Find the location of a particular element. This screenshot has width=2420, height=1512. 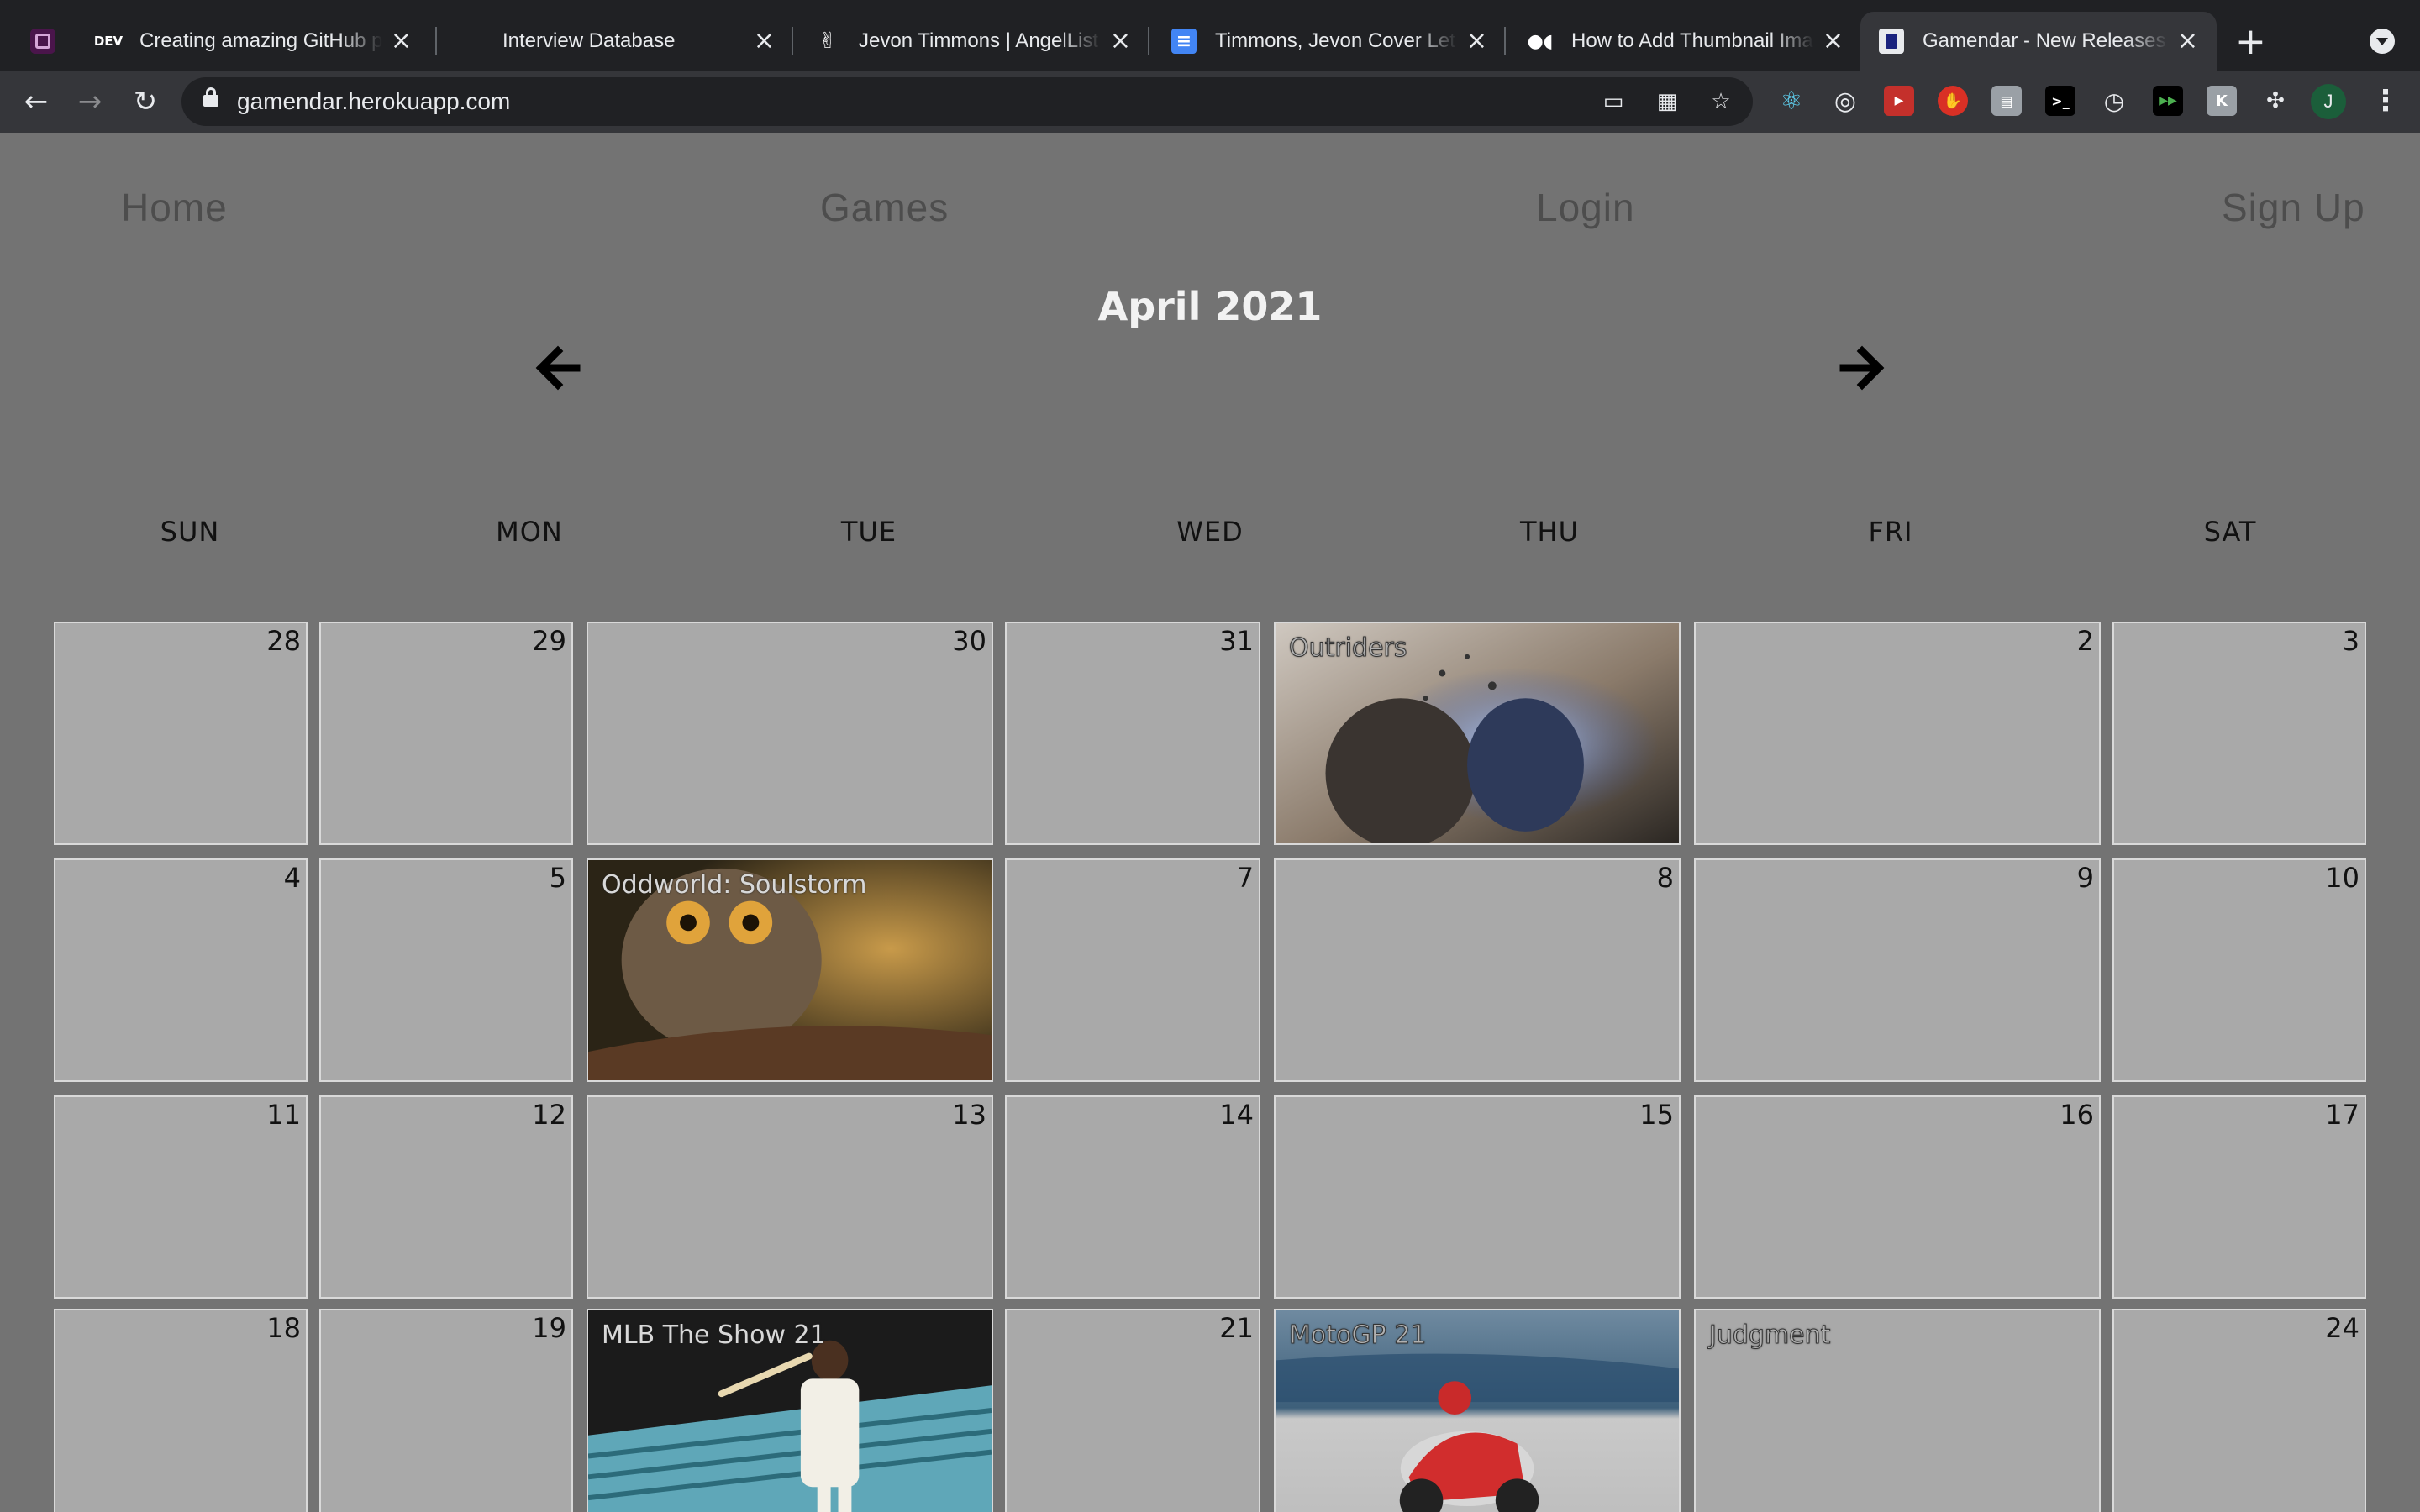

game-title: MotoGP 21 is located at coordinates (1357, 1335).